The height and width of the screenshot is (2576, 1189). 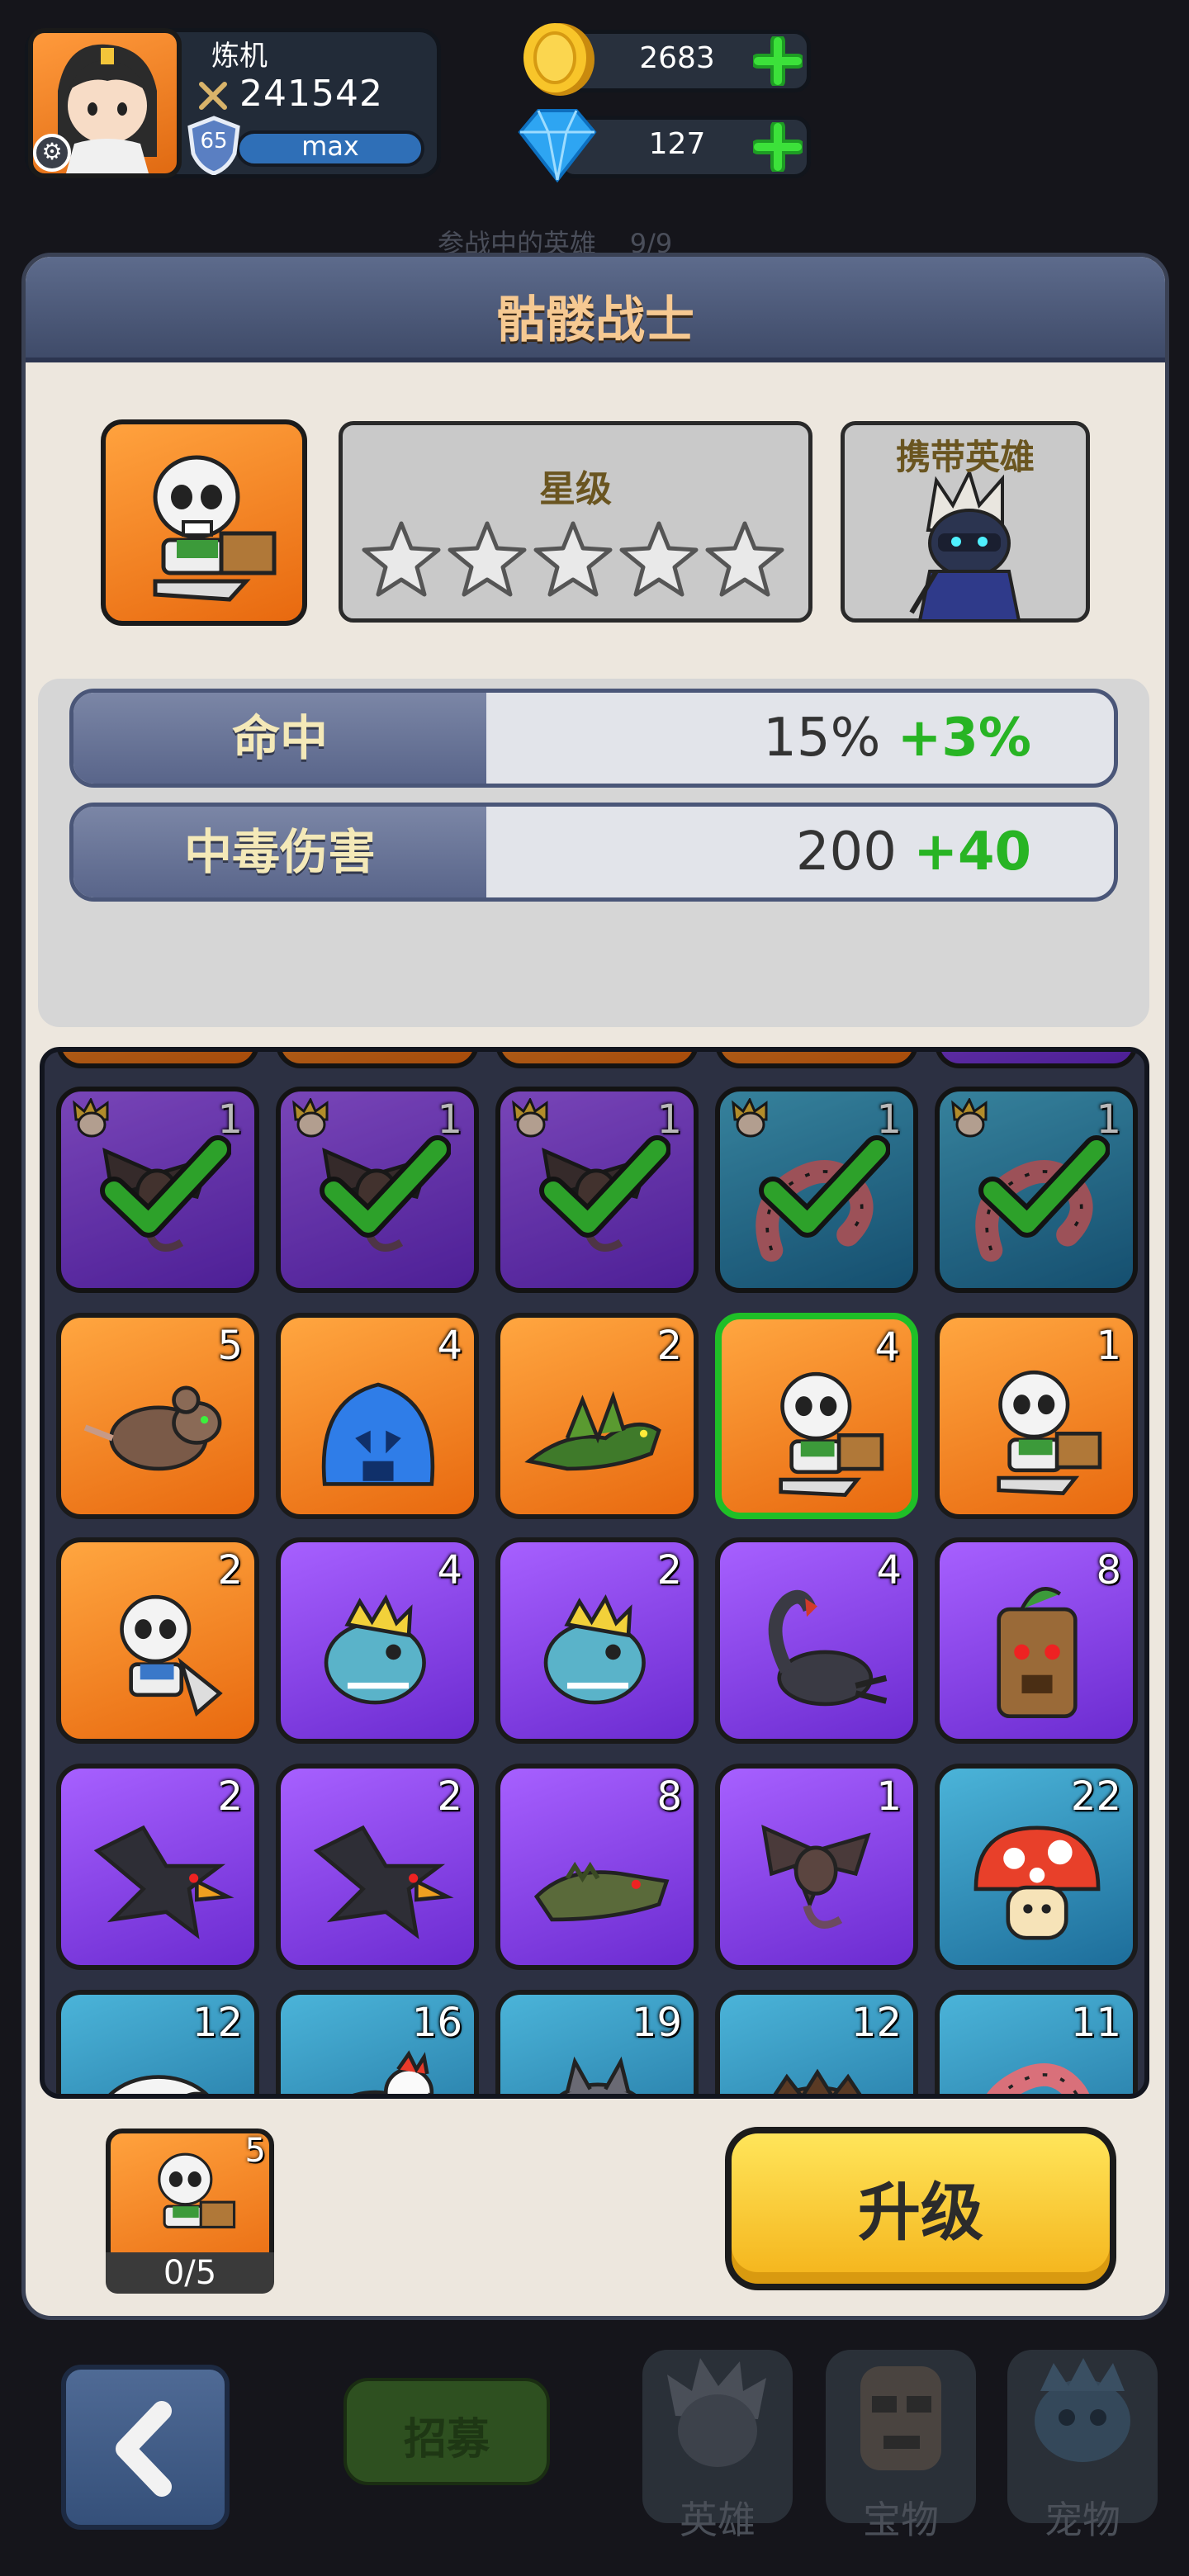 What do you see at coordinates (157, 2042) in the screenshot?
I see `material-cell-sheep: 12` at bounding box center [157, 2042].